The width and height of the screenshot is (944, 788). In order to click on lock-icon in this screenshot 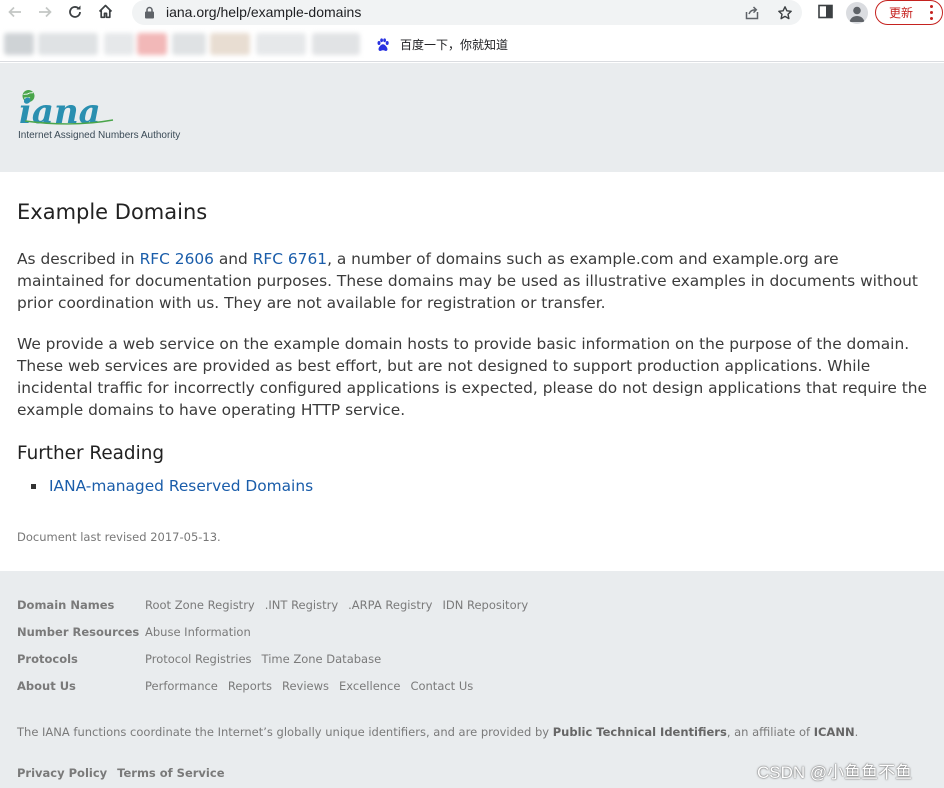, I will do `click(149, 12)`.